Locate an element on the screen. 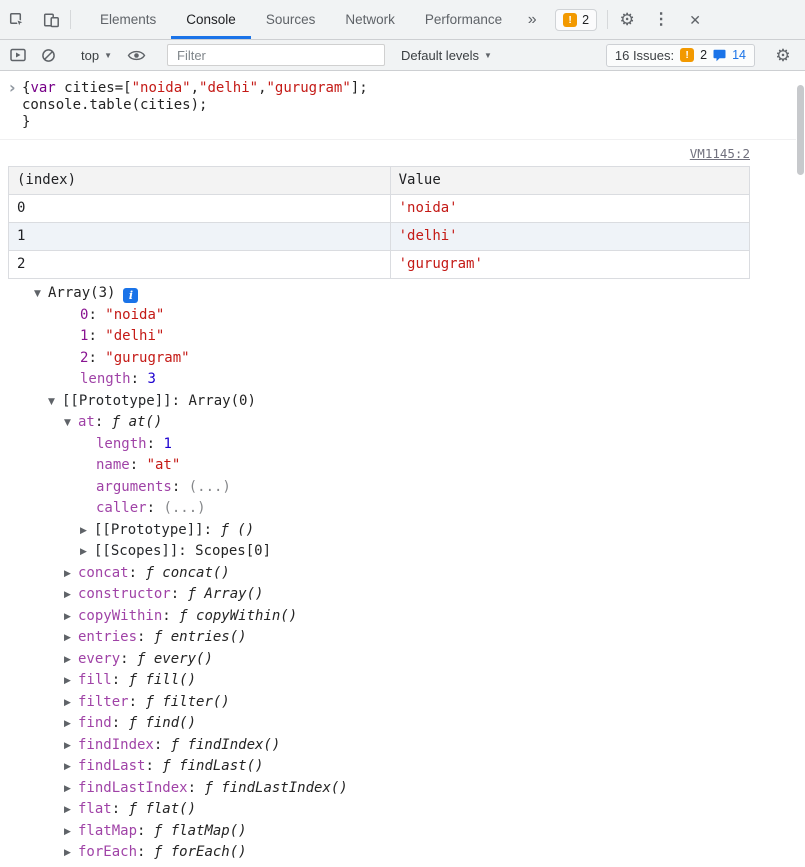 The image size is (805, 867). code-token: var is located at coordinates (43, 88).